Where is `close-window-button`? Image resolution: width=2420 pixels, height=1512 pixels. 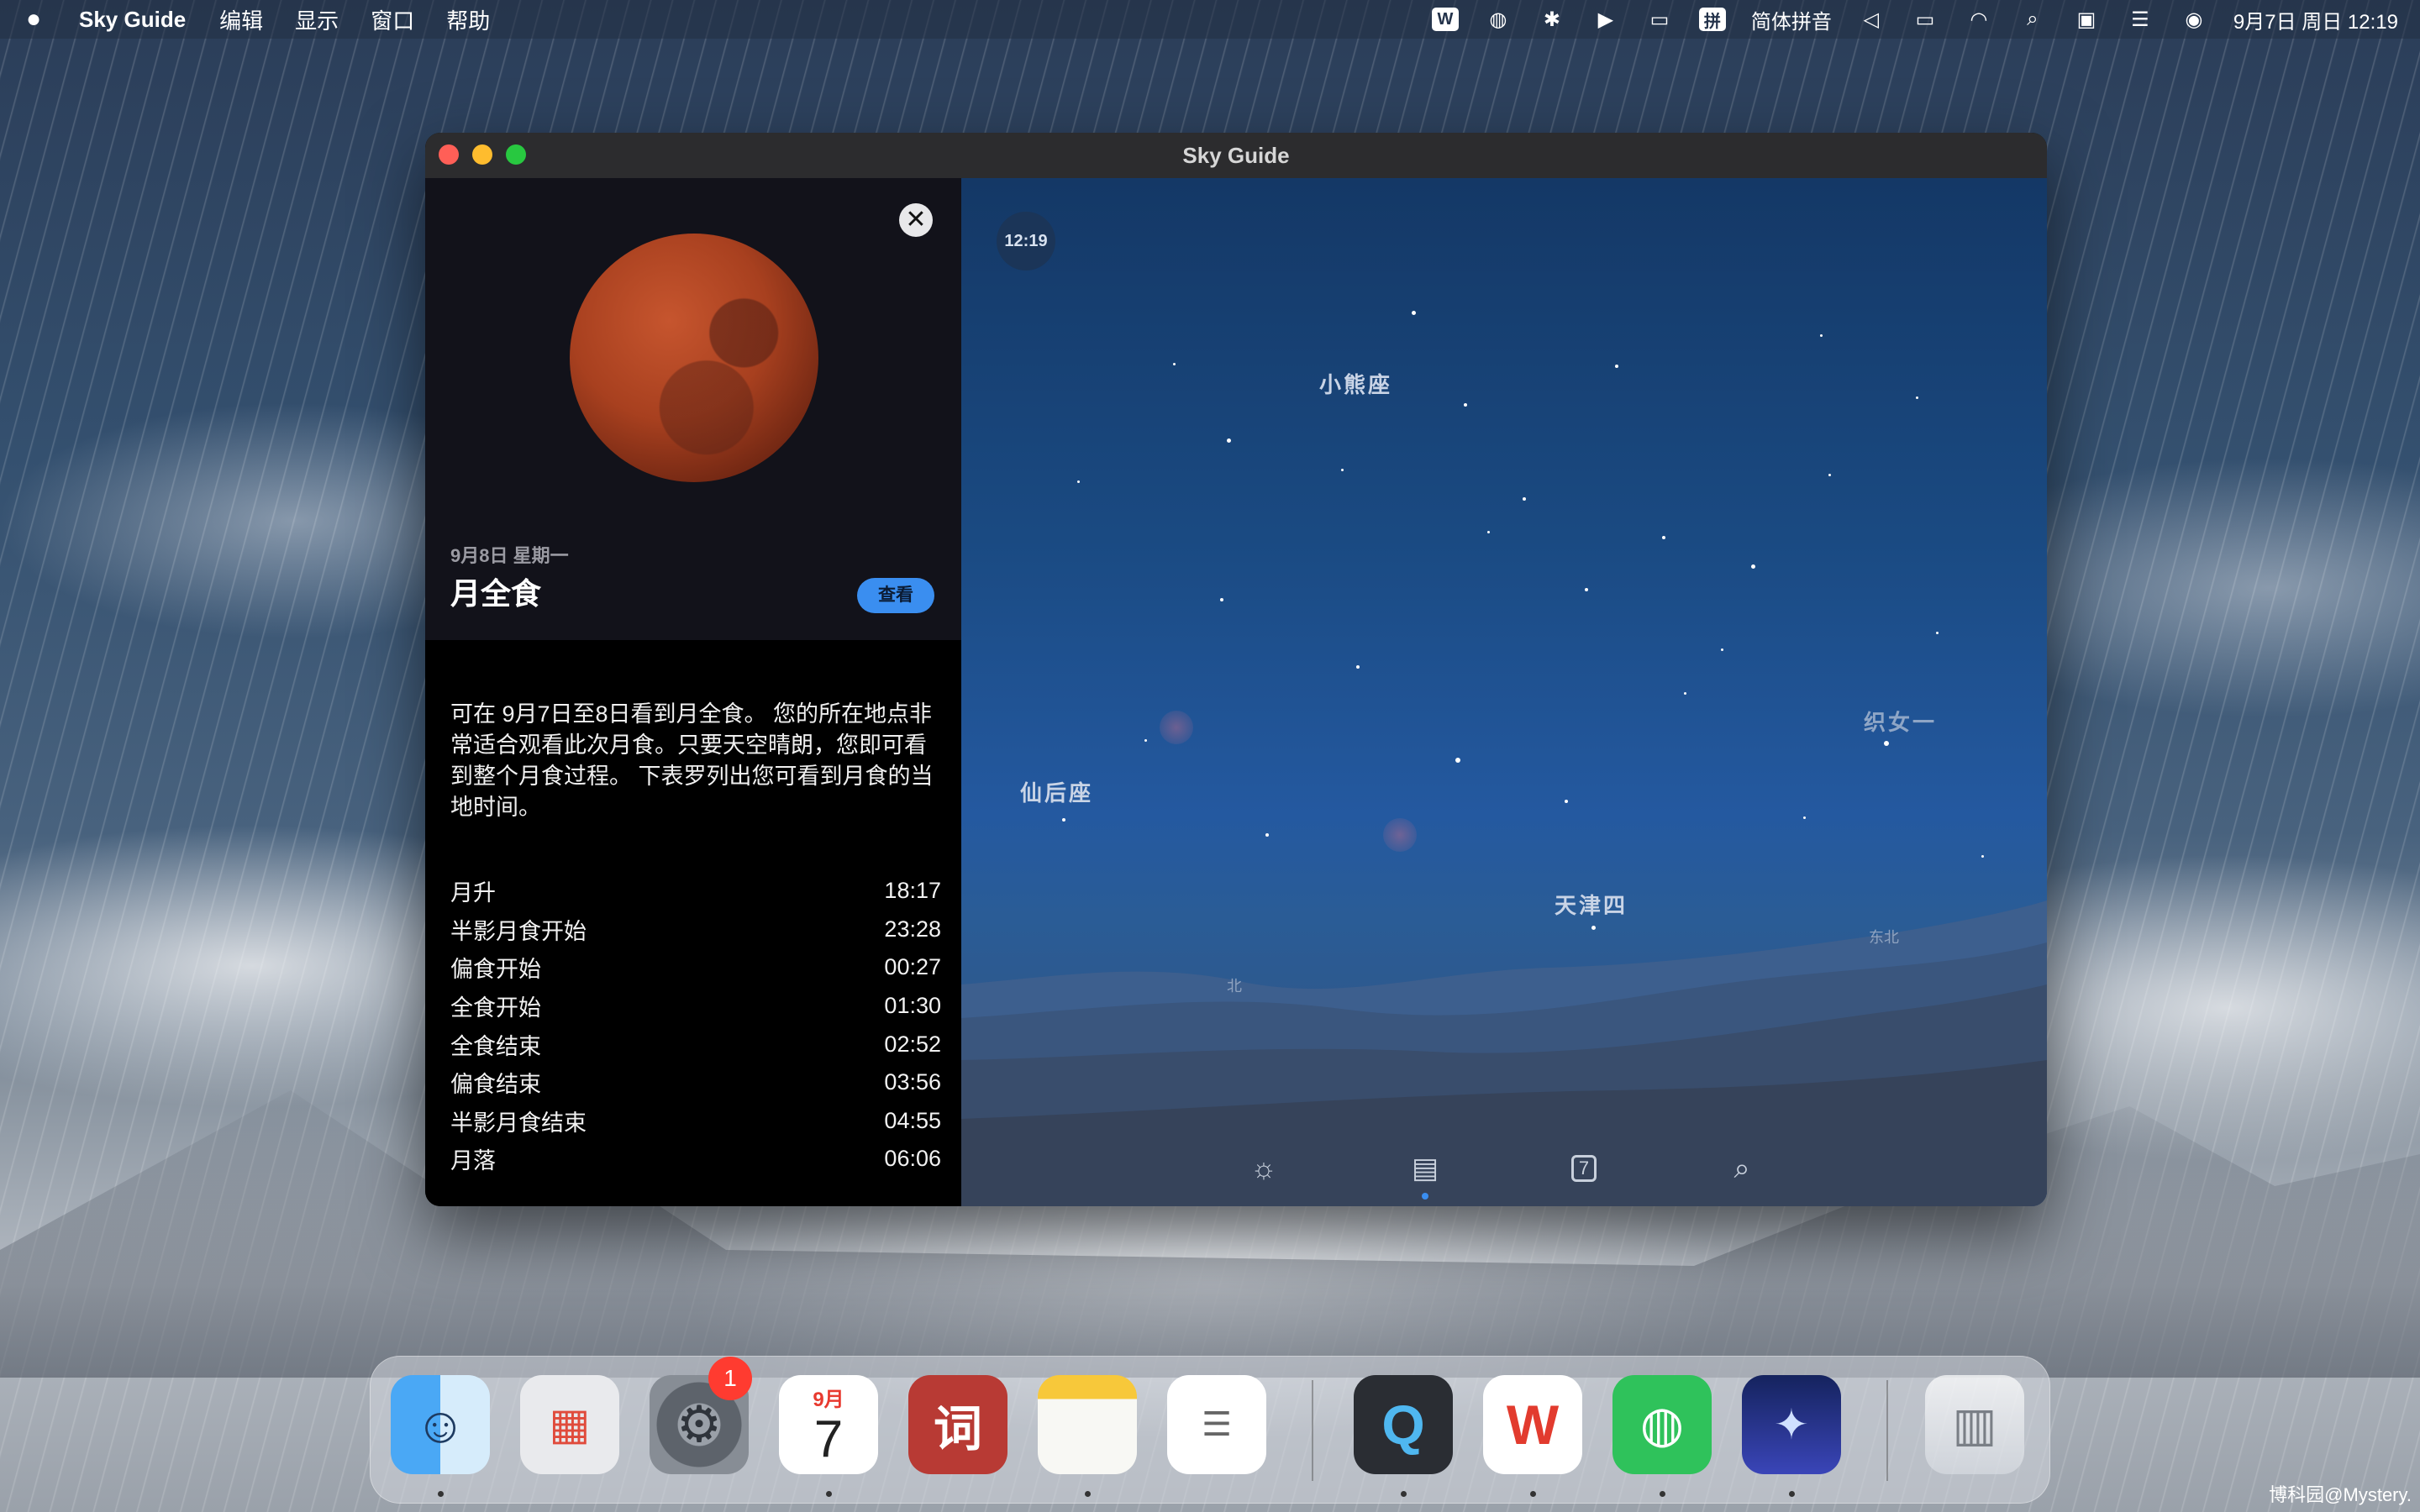
close-window-button is located at coordinates (449, 154).